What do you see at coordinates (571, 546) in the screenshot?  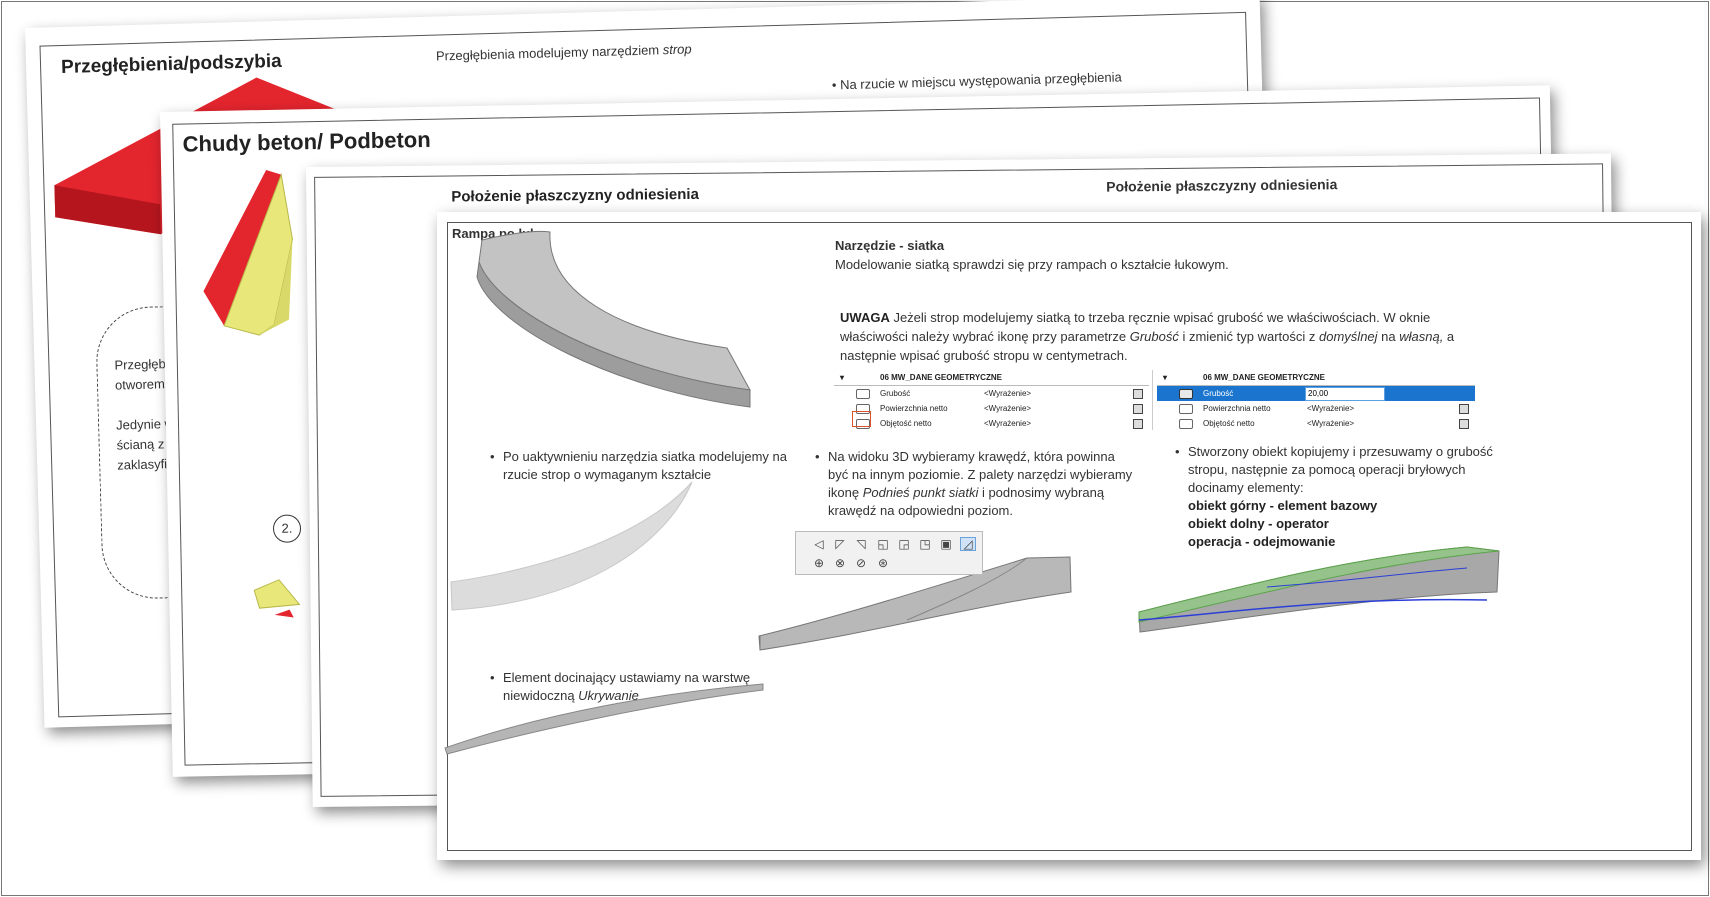 I see `mesh-plan-arc` at bounding box center [571, 546].